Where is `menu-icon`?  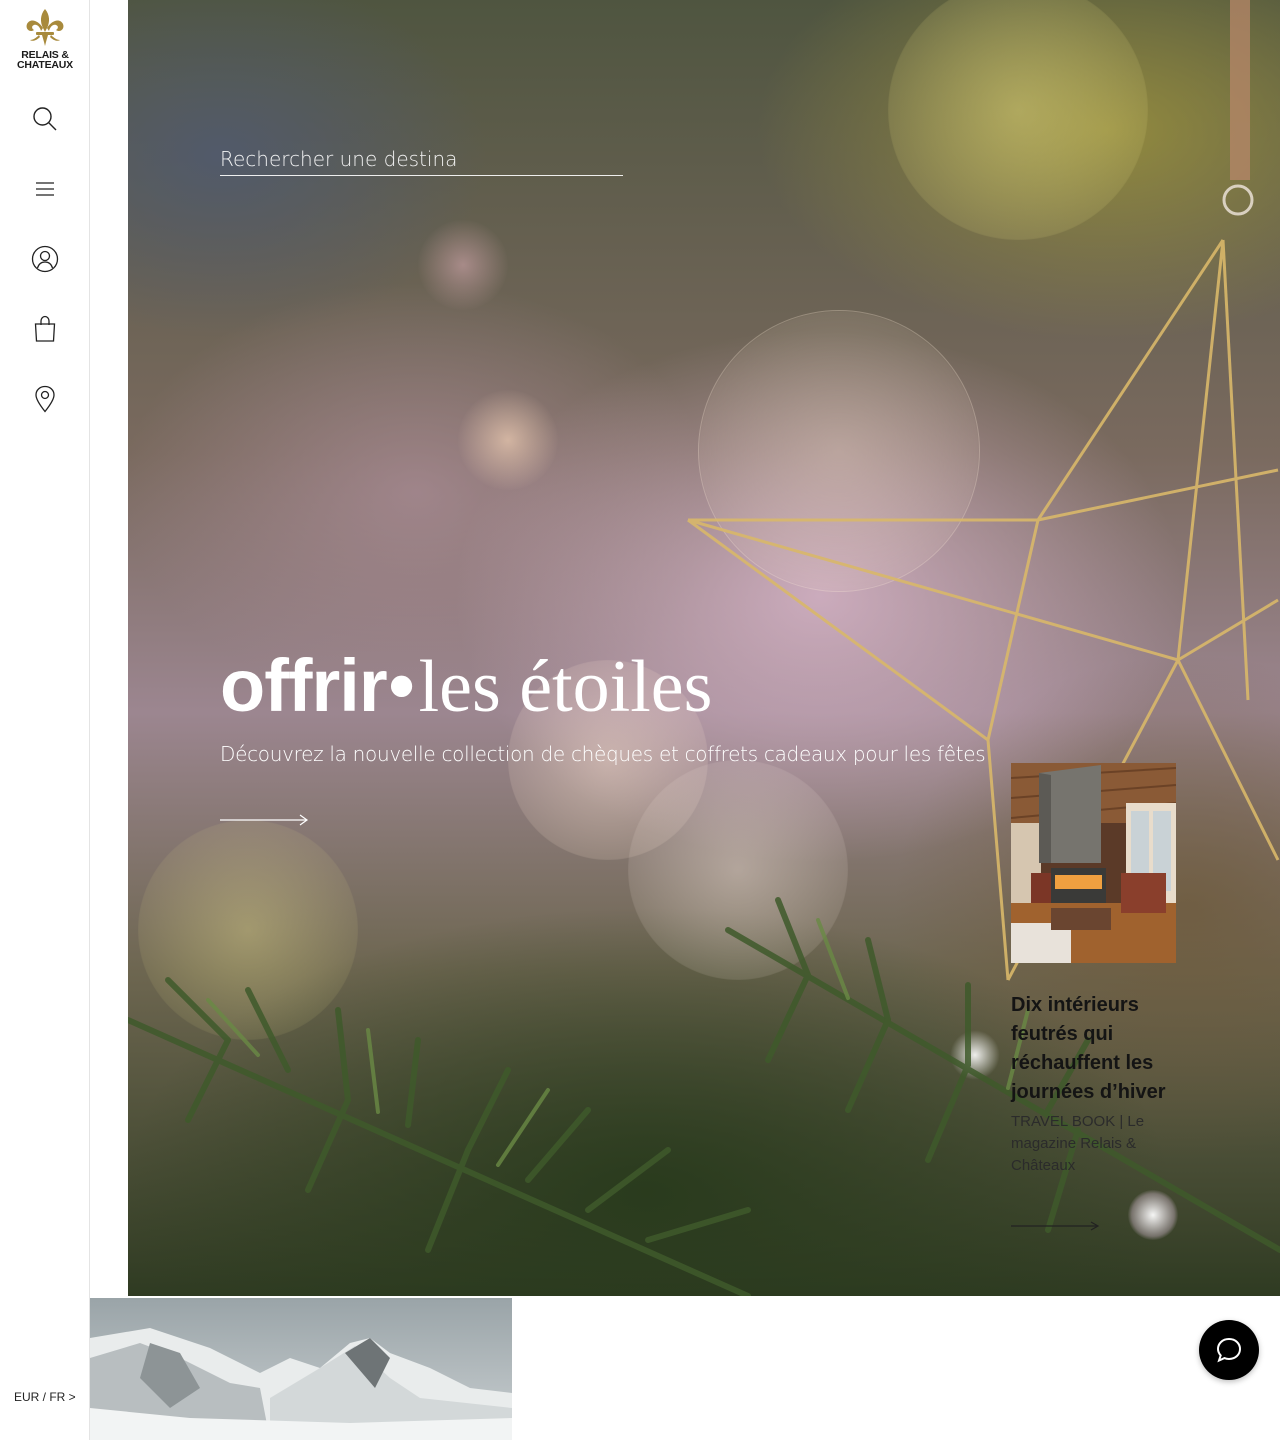 menu-icon is located at coordinates (45, 189).